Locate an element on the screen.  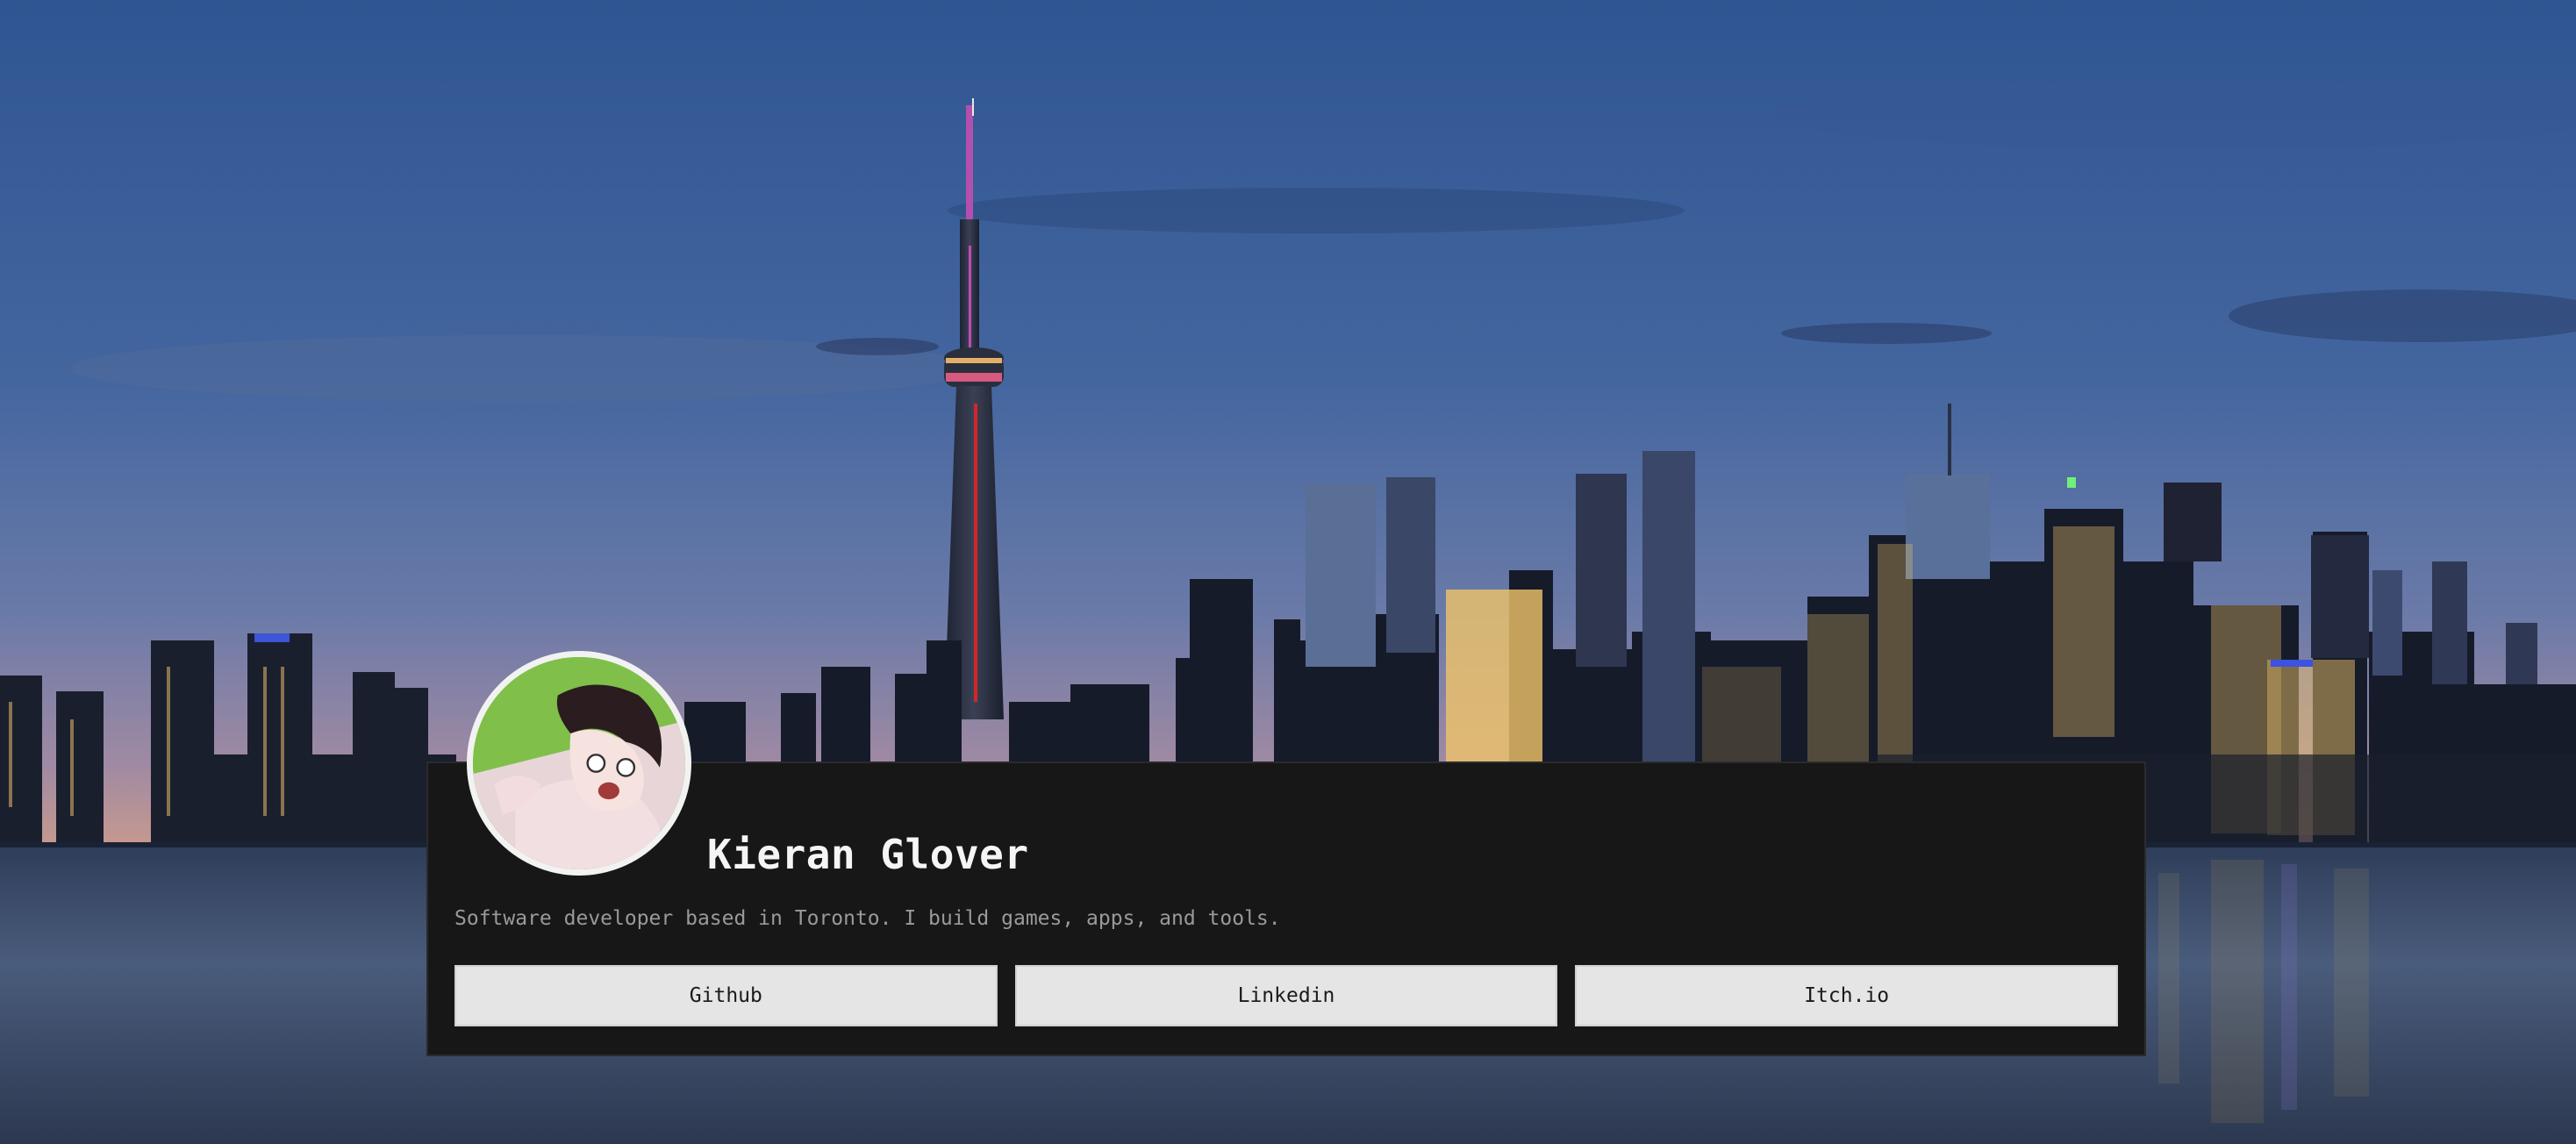
social-links: Github Linkedin Itch.io is located at coordinates (1286, 995).